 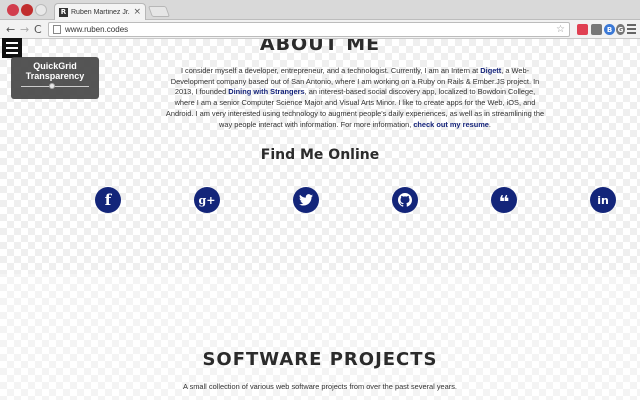 I want to click on facebook-glyph: f, so click(x=108, y=199).